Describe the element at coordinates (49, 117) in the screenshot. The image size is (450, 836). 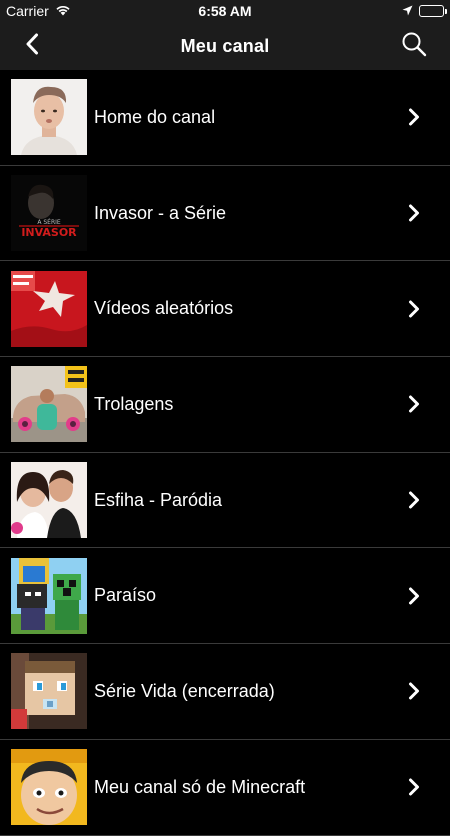
I see `thumbnail-home` at that location.